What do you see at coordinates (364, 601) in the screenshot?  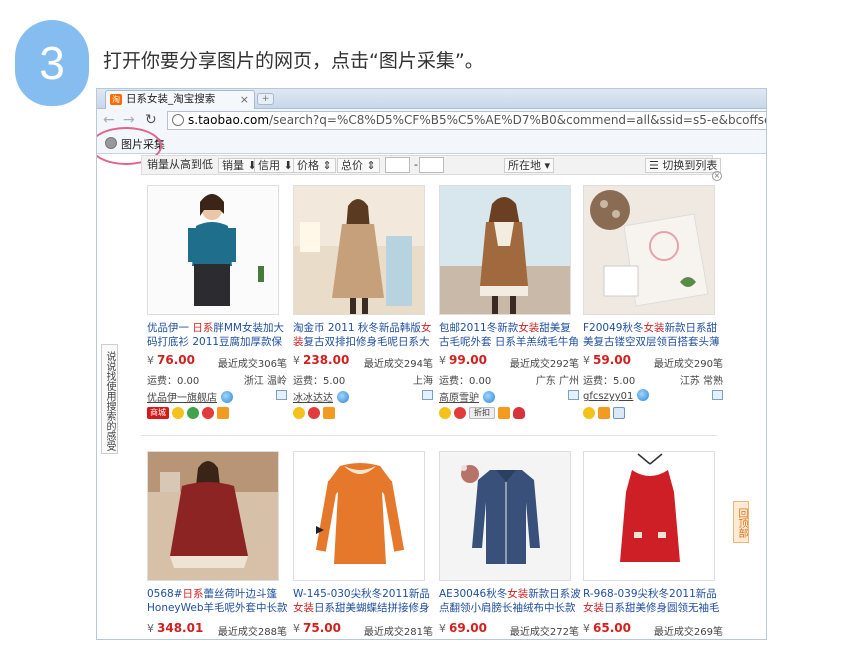 I see `product-title: W-145-030尖秋冬2011新品女装日系甜美蝴蝶结拼接修身长款` at bounding box center [364, 601].